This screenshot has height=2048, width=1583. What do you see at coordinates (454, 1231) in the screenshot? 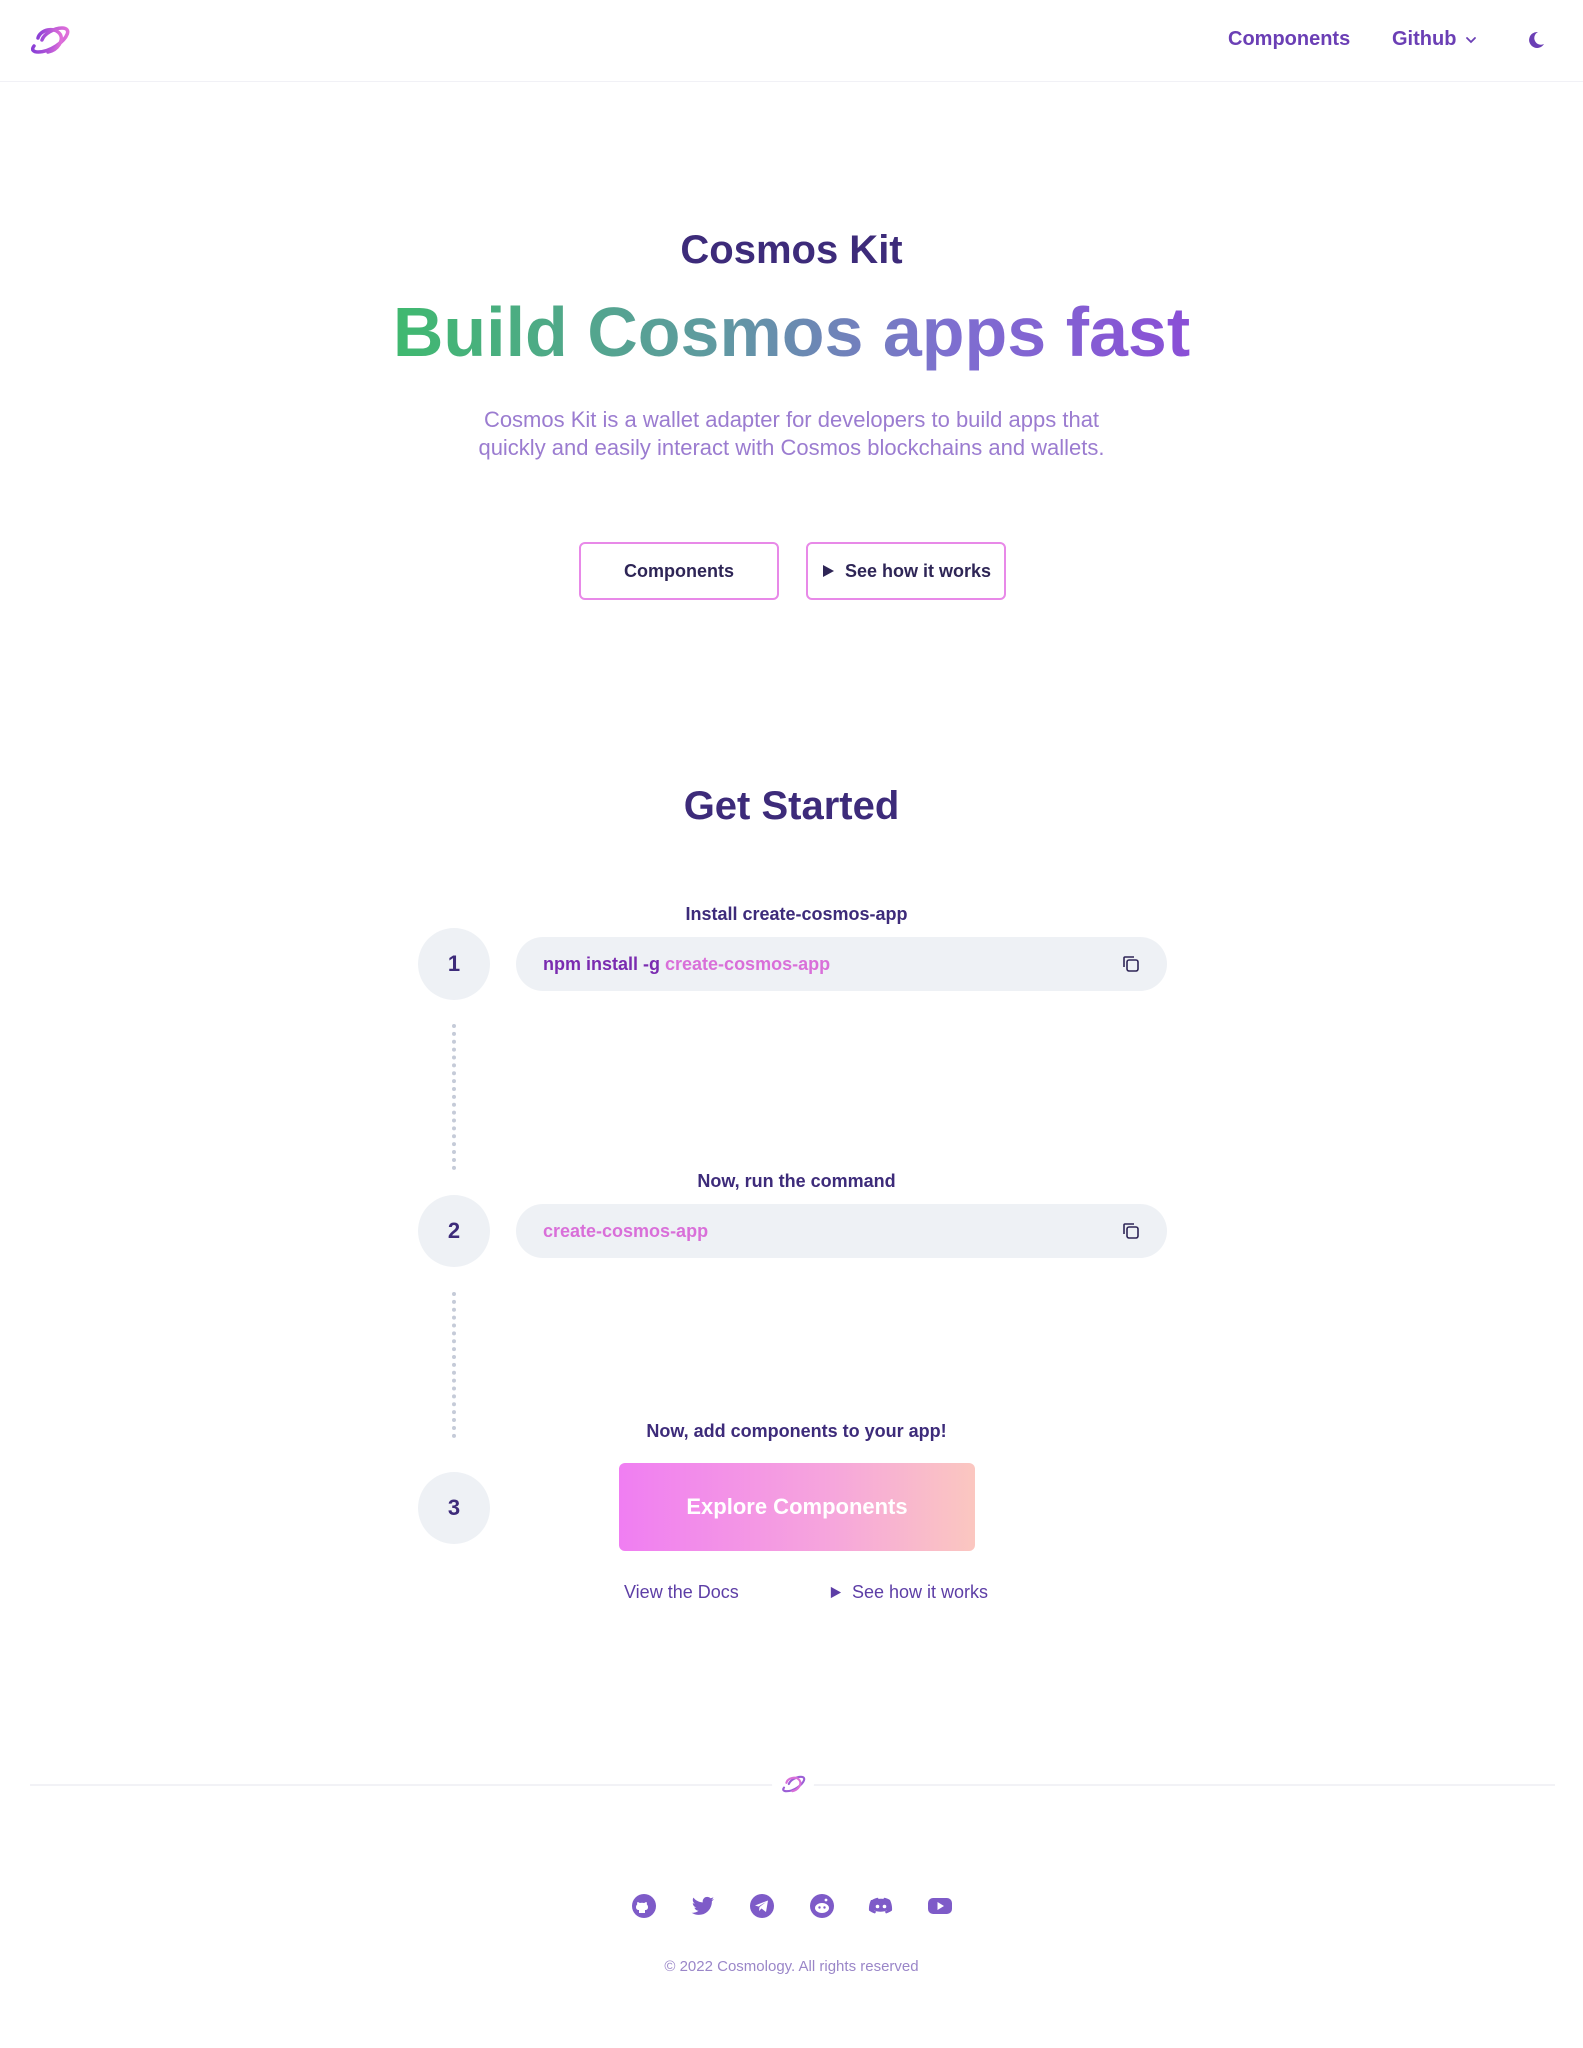
I see `step-2-number: 2` at bounding box center [454, 1231].